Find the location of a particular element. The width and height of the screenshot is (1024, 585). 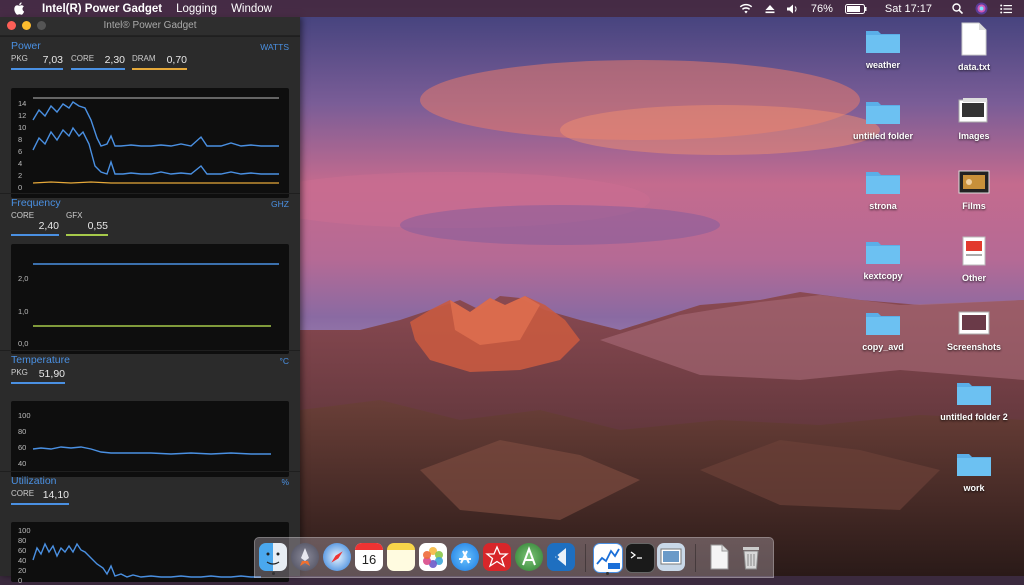

search-icon is located at coordinates (957, 8).